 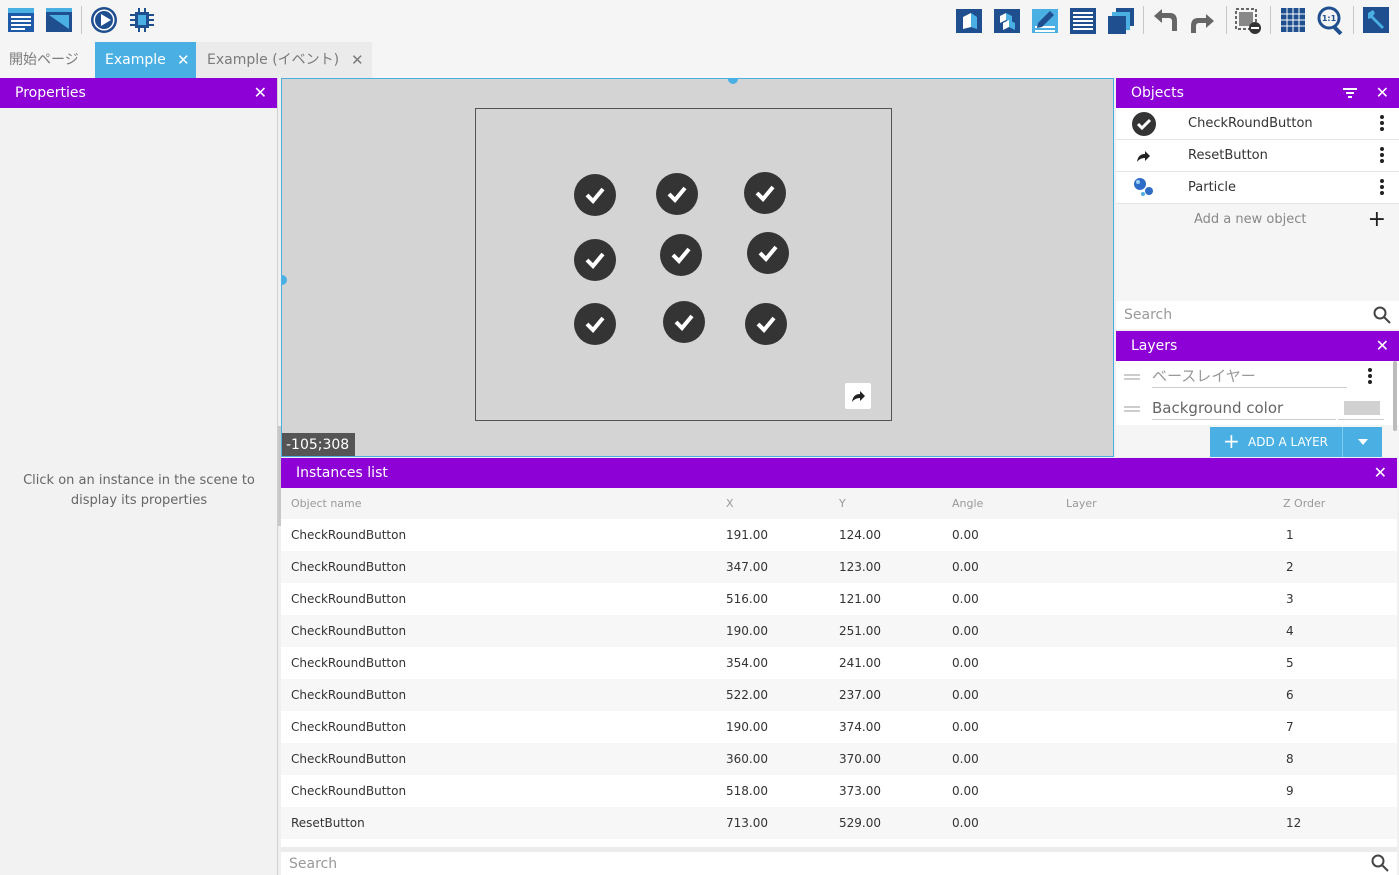 What do you see at coordinates (1244, 408) in the screenshot?
I see `background-color-label: Background color` at bounding box center [1244, 408].